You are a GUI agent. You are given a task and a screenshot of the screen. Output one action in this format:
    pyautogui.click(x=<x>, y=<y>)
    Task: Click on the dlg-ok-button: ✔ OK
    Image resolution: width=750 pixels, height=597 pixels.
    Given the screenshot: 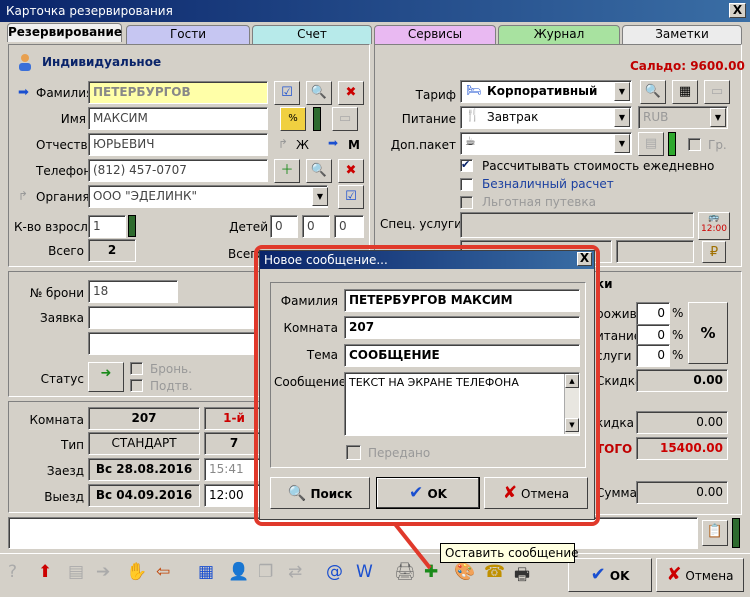 What is the action you would take?
    pyautogui.click(x=428, y=493)
    